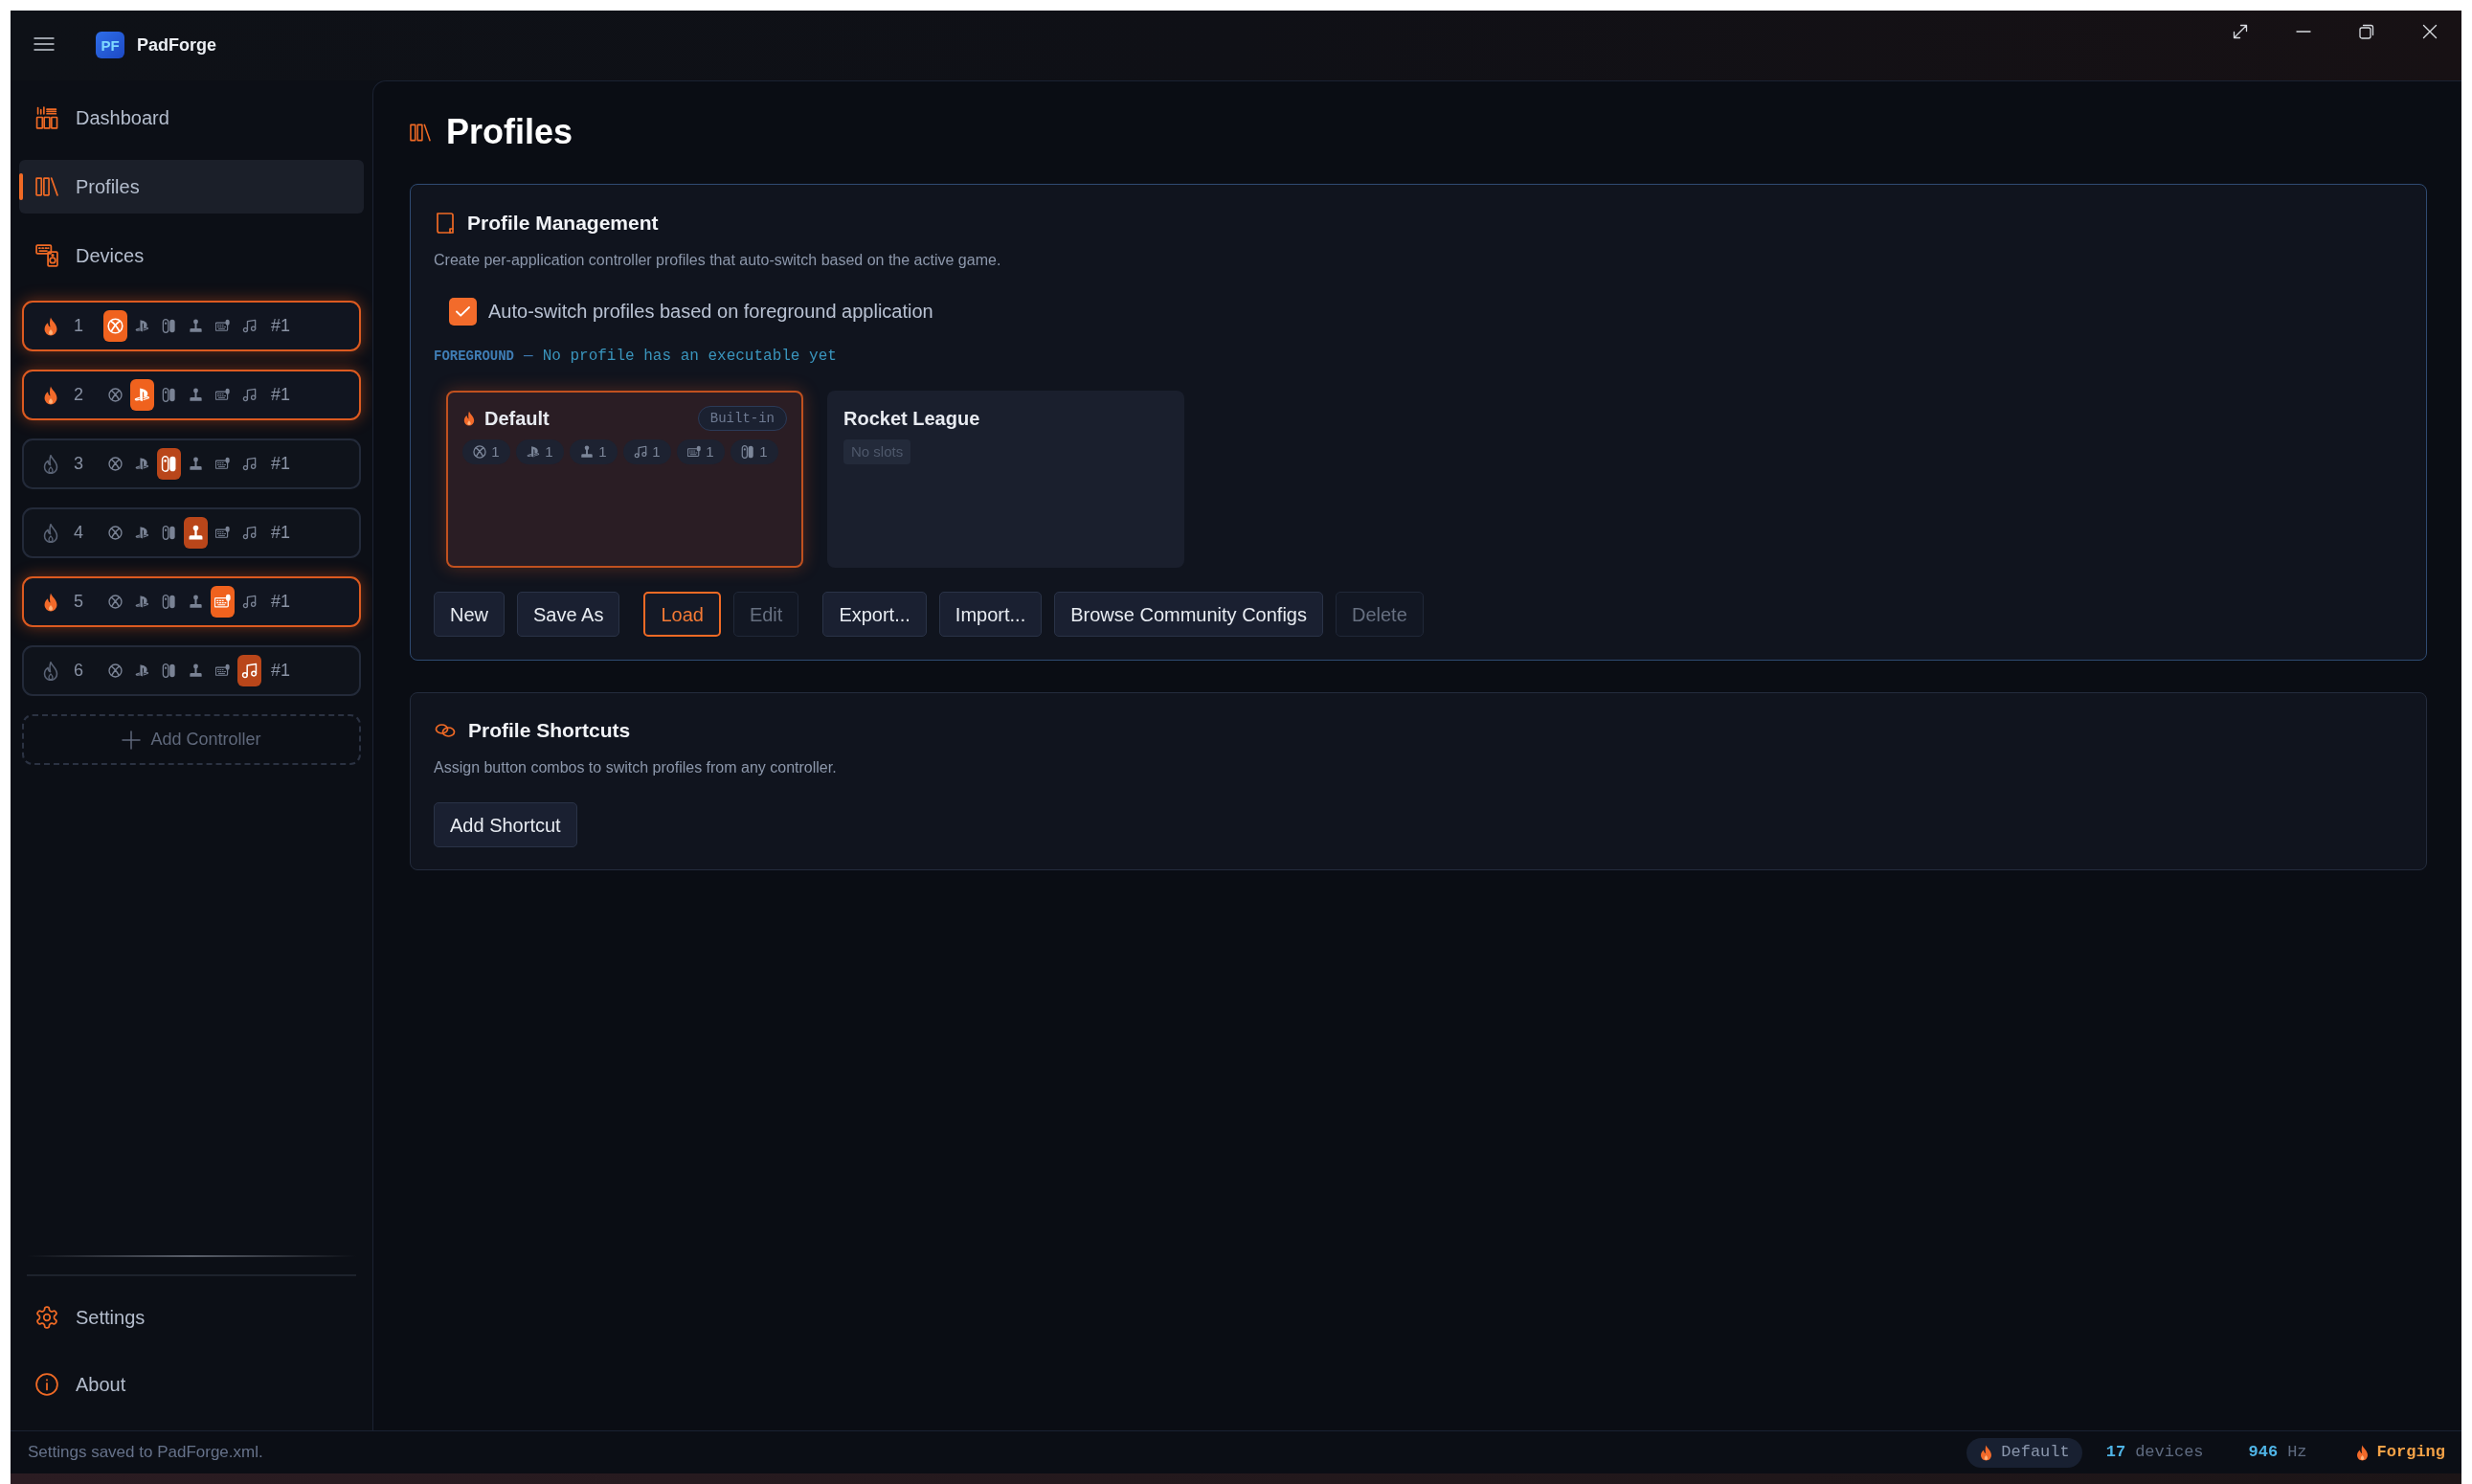  What do you see at coordinates (505, 824) in the screenshot?
I see `action-button: Add Shortcut` at bounding box center [505, 824].